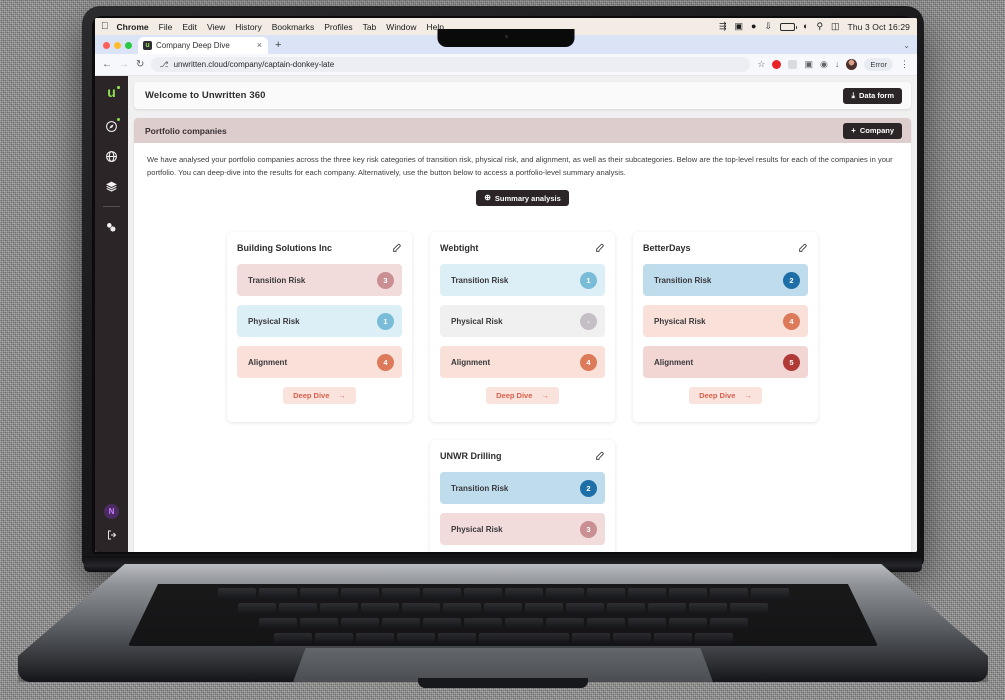  Describe the element at coordinates (522, 248) in the screenshot. I see `company-card-header: Webtight` at that location.